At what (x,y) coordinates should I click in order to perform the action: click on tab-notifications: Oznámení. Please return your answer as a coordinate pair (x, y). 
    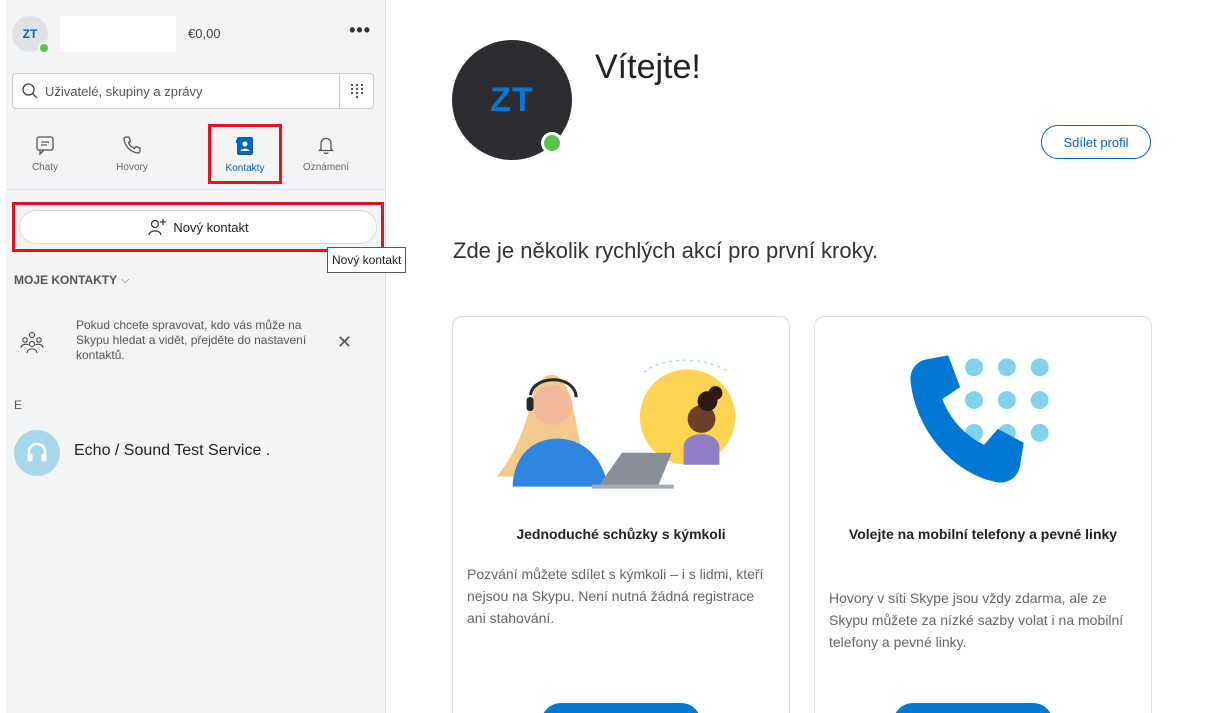
    Looking at the image, I should click on (326, 156).